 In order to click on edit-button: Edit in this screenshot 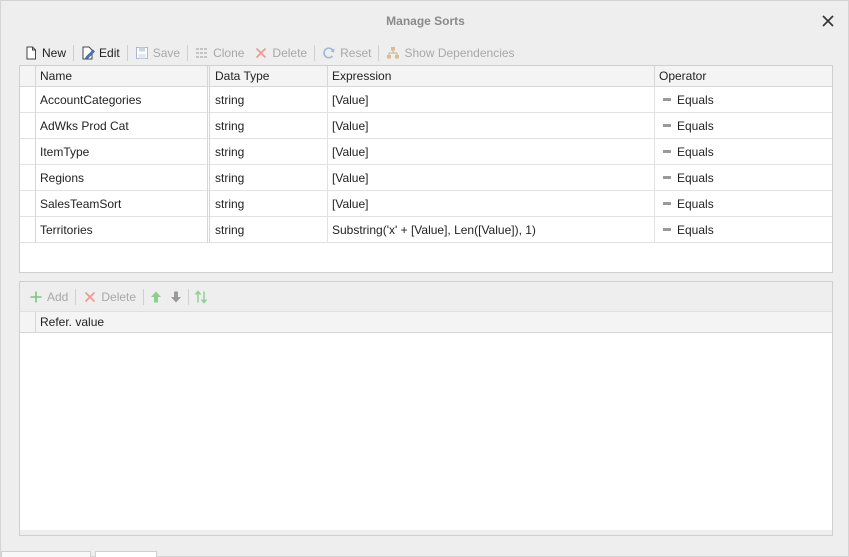, I will do `click(100, 53)`.